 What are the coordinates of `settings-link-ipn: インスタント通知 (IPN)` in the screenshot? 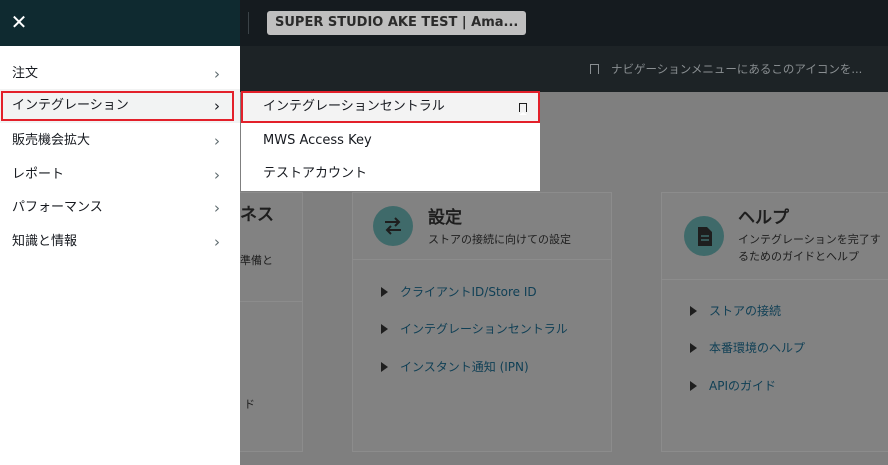 It's located at (455, 366).